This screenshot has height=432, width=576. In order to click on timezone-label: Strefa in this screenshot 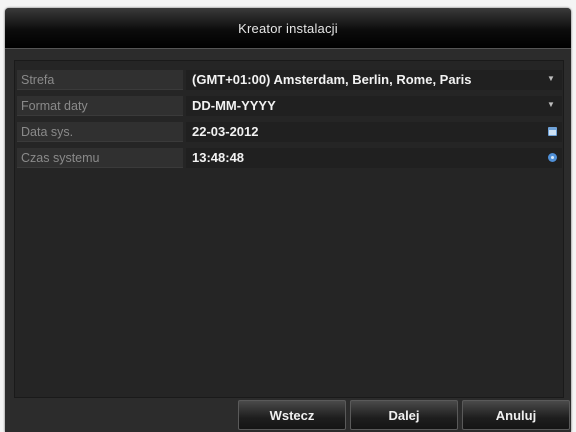, I will do `click(100, 80)`.